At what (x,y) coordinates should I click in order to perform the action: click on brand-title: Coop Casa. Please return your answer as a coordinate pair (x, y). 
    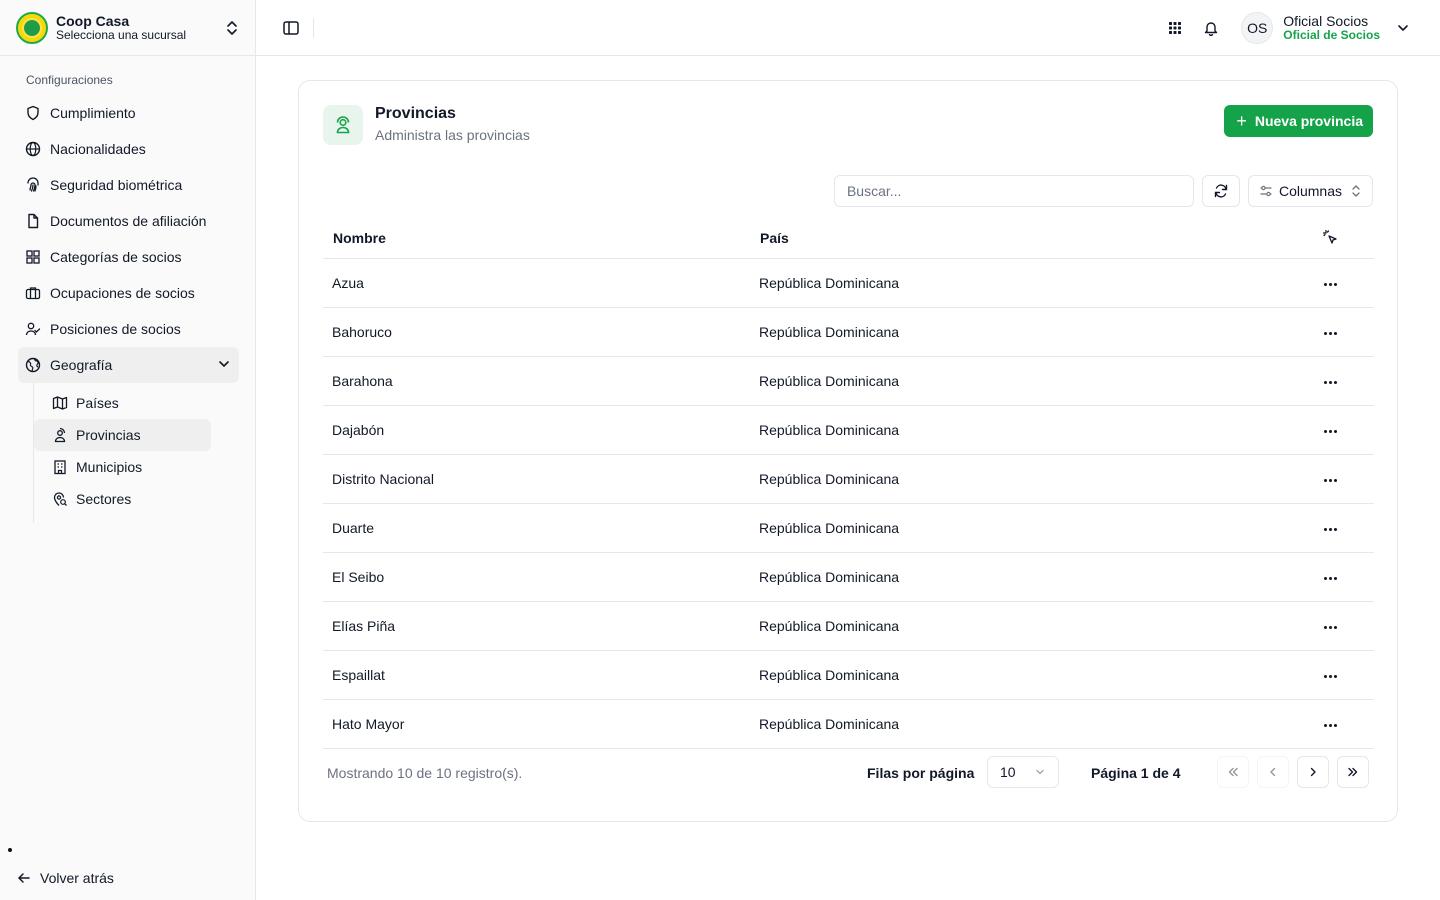
    Looking at the image, I should click on (93, 20).